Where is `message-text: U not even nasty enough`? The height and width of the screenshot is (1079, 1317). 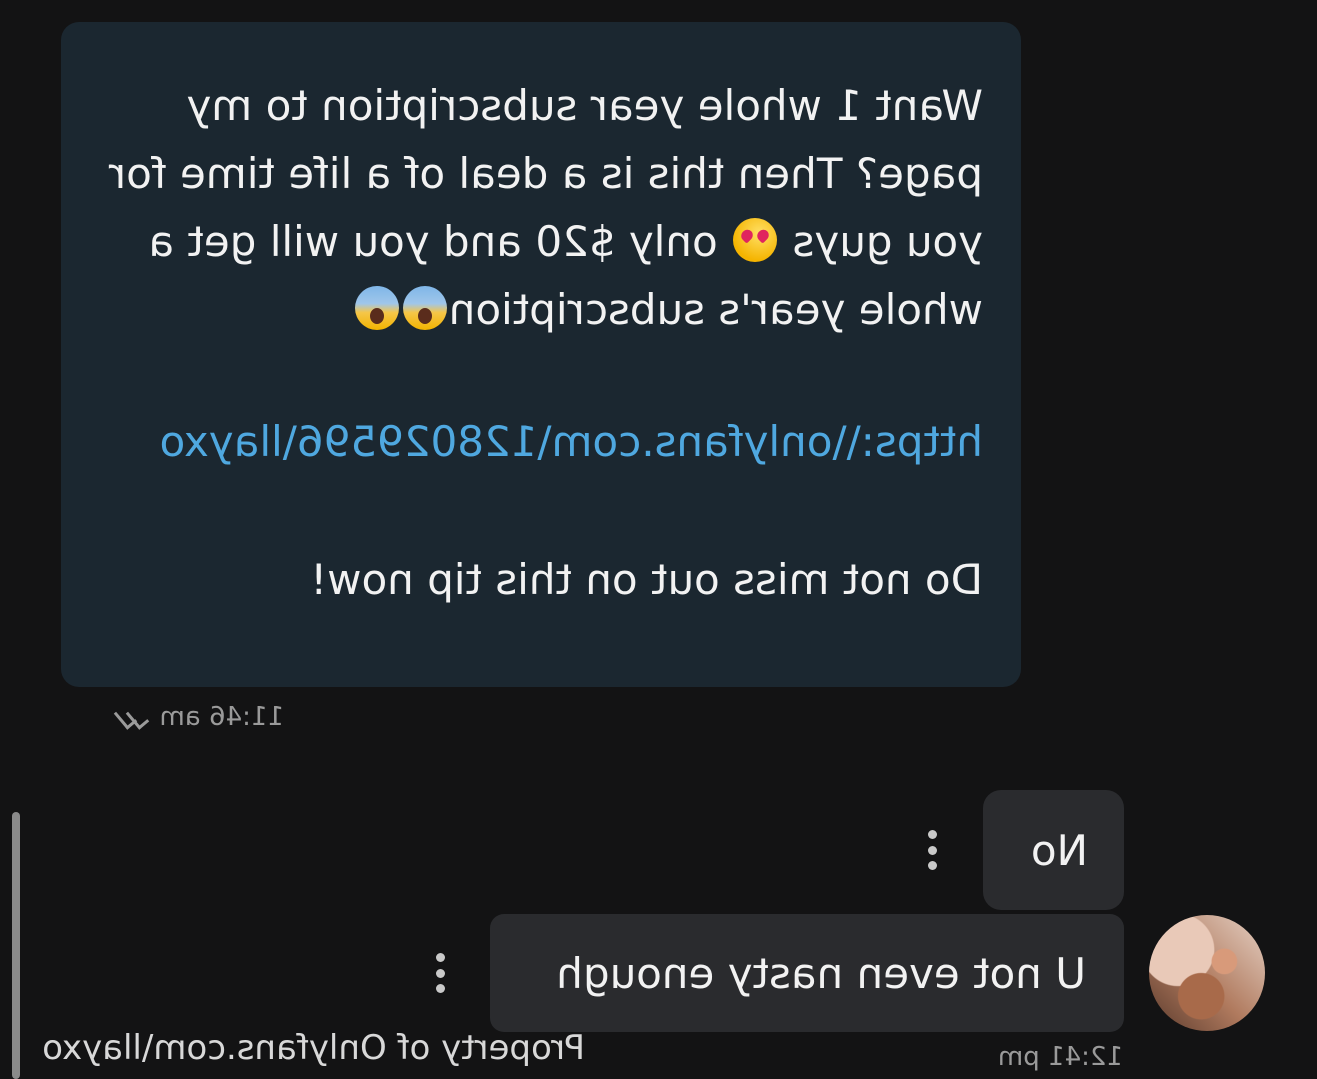
message-text: U not even nasty enough is located at coordinates (821, 973).